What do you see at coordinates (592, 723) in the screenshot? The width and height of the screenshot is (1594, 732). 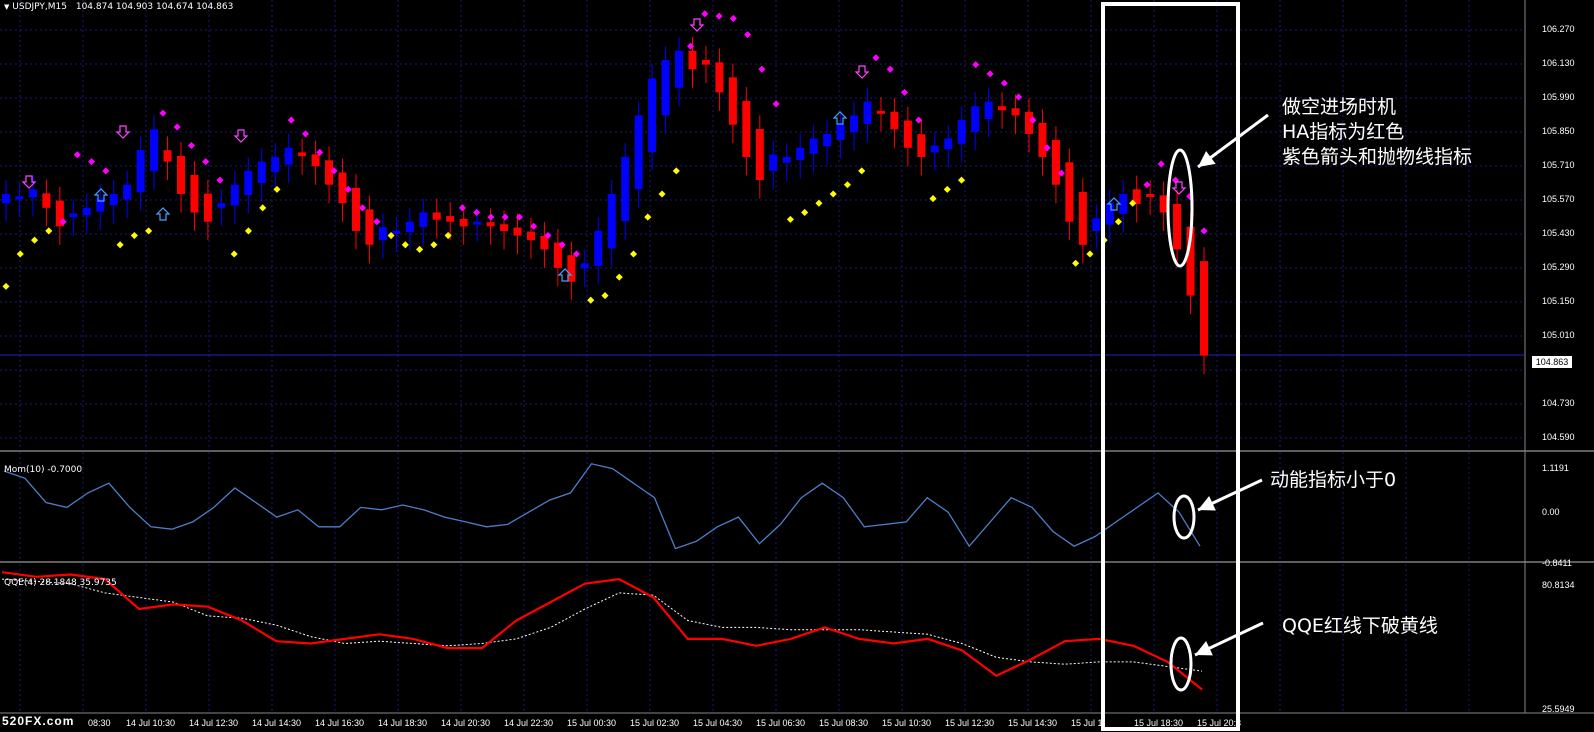 I see `time-tick: 15 Jul 00:30` at bounding box center [592, 723].